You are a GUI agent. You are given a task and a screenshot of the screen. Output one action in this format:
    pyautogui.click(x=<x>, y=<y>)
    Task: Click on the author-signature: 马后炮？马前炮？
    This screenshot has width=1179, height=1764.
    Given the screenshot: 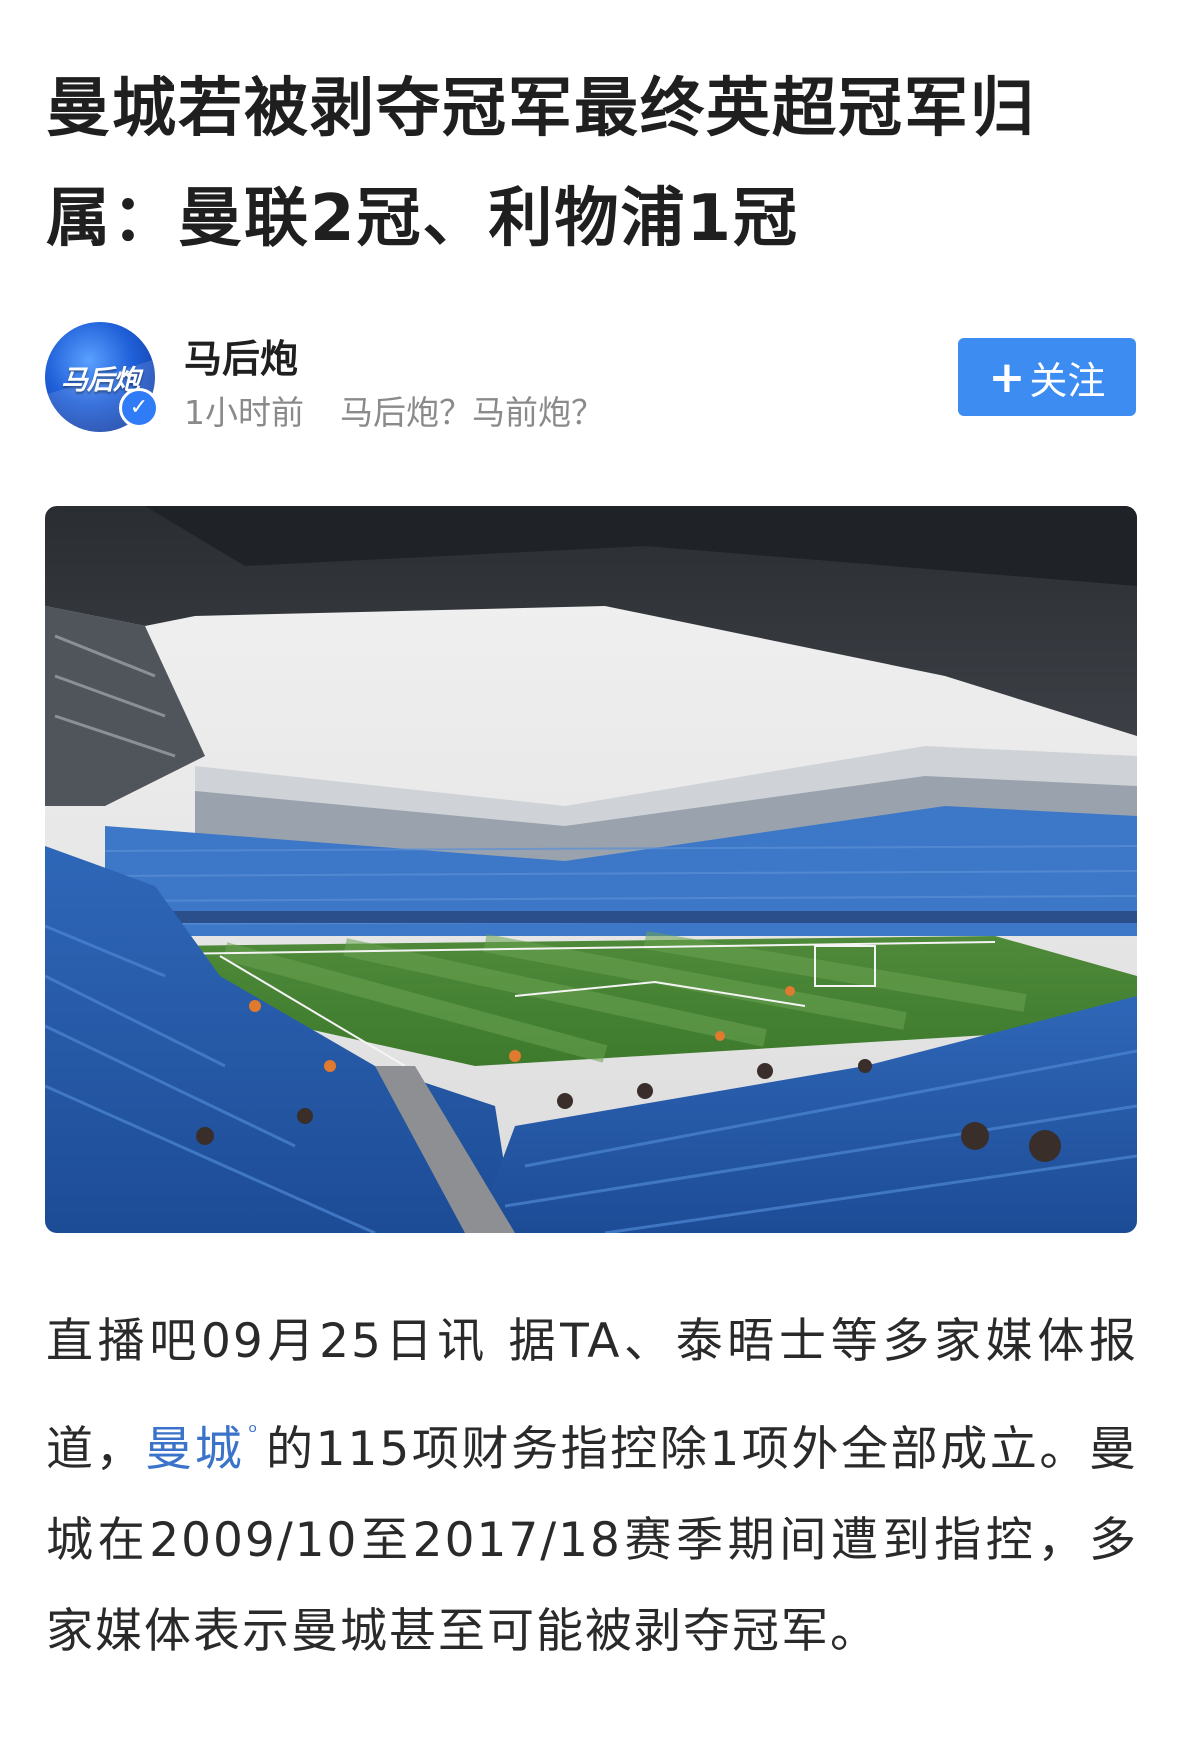 What is the action you would take?
    pyautogui.click(x=472, y=412)
    